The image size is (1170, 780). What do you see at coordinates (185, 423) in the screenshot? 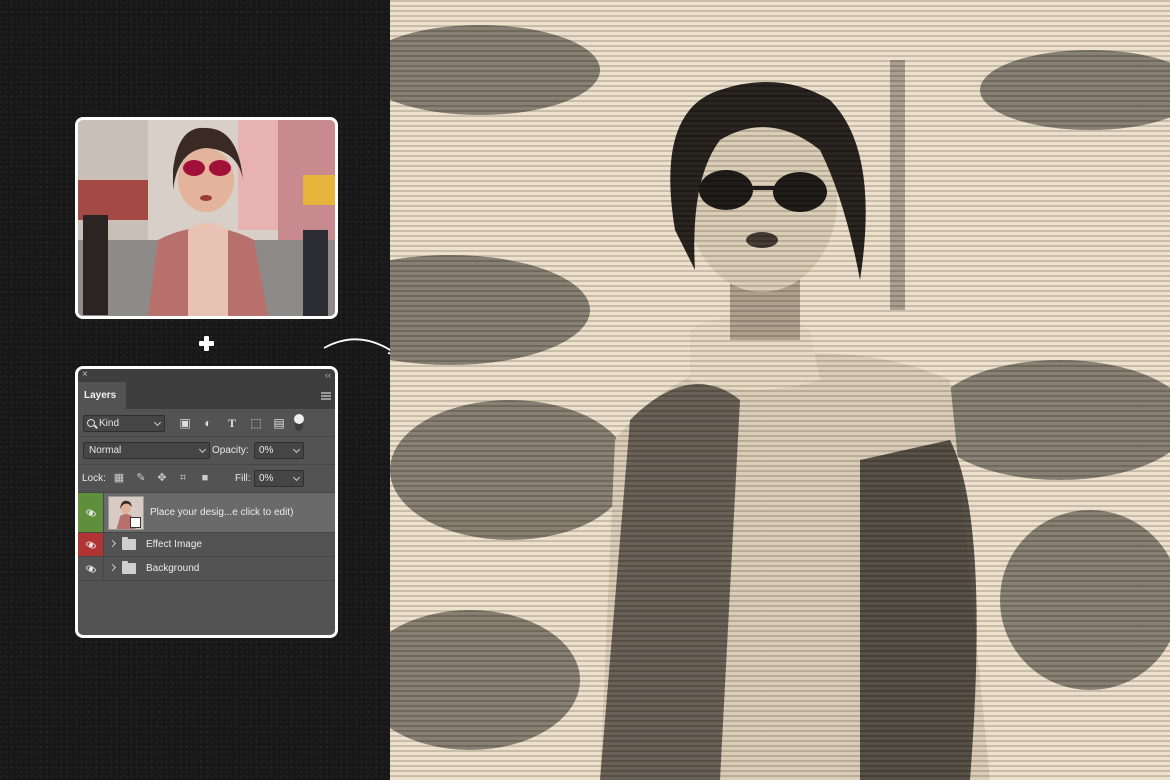
I see `image-filter-icon: ▣` at bounding box center [185, 423].